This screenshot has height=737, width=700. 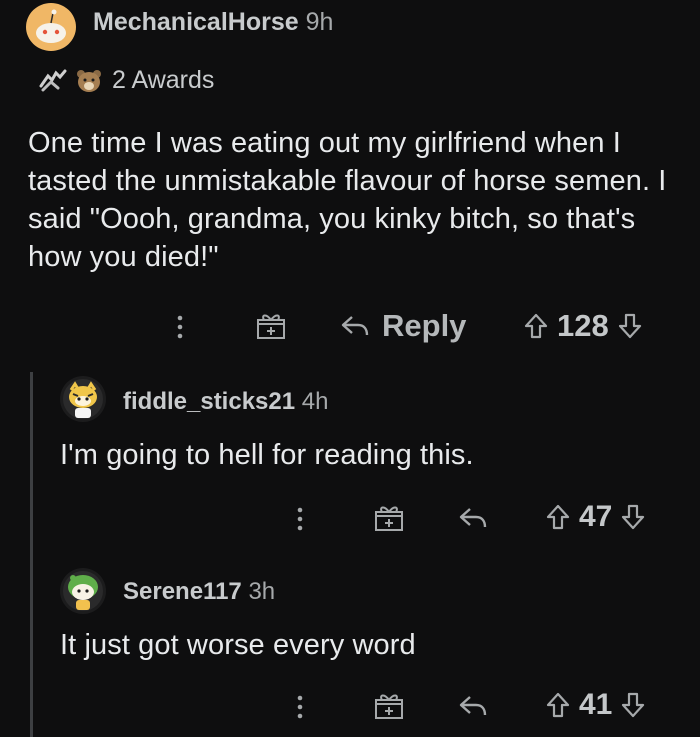 What do you see at coordinates (163, 80) in the screenshot?
I see `awards-count: 2 Awards` at bounding box center [163, 80].